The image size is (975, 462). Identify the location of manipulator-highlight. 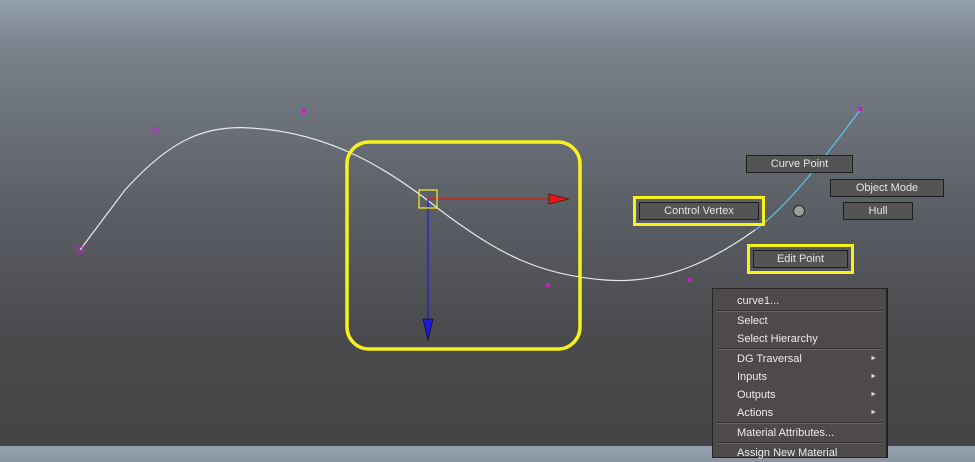
(463, 245).